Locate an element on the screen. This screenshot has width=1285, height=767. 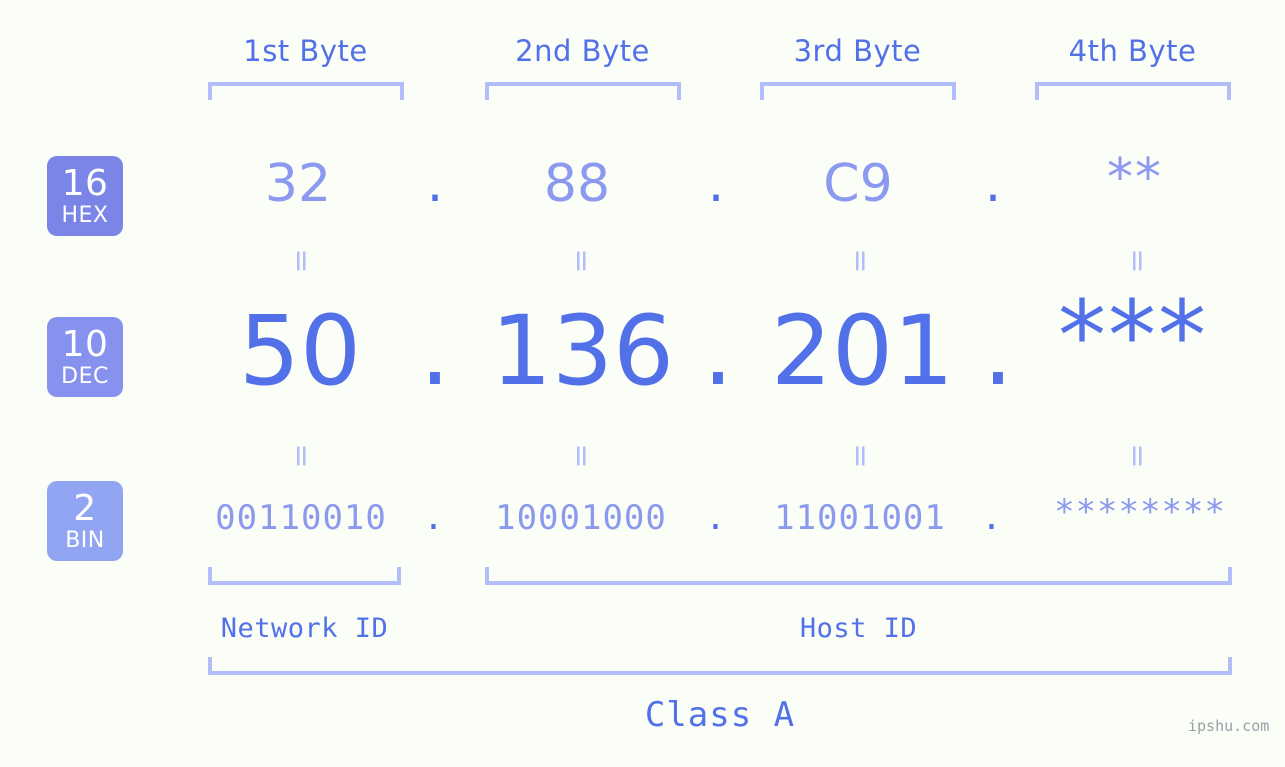
hex-byte-1: 32 is located at coordinates (298, 184).